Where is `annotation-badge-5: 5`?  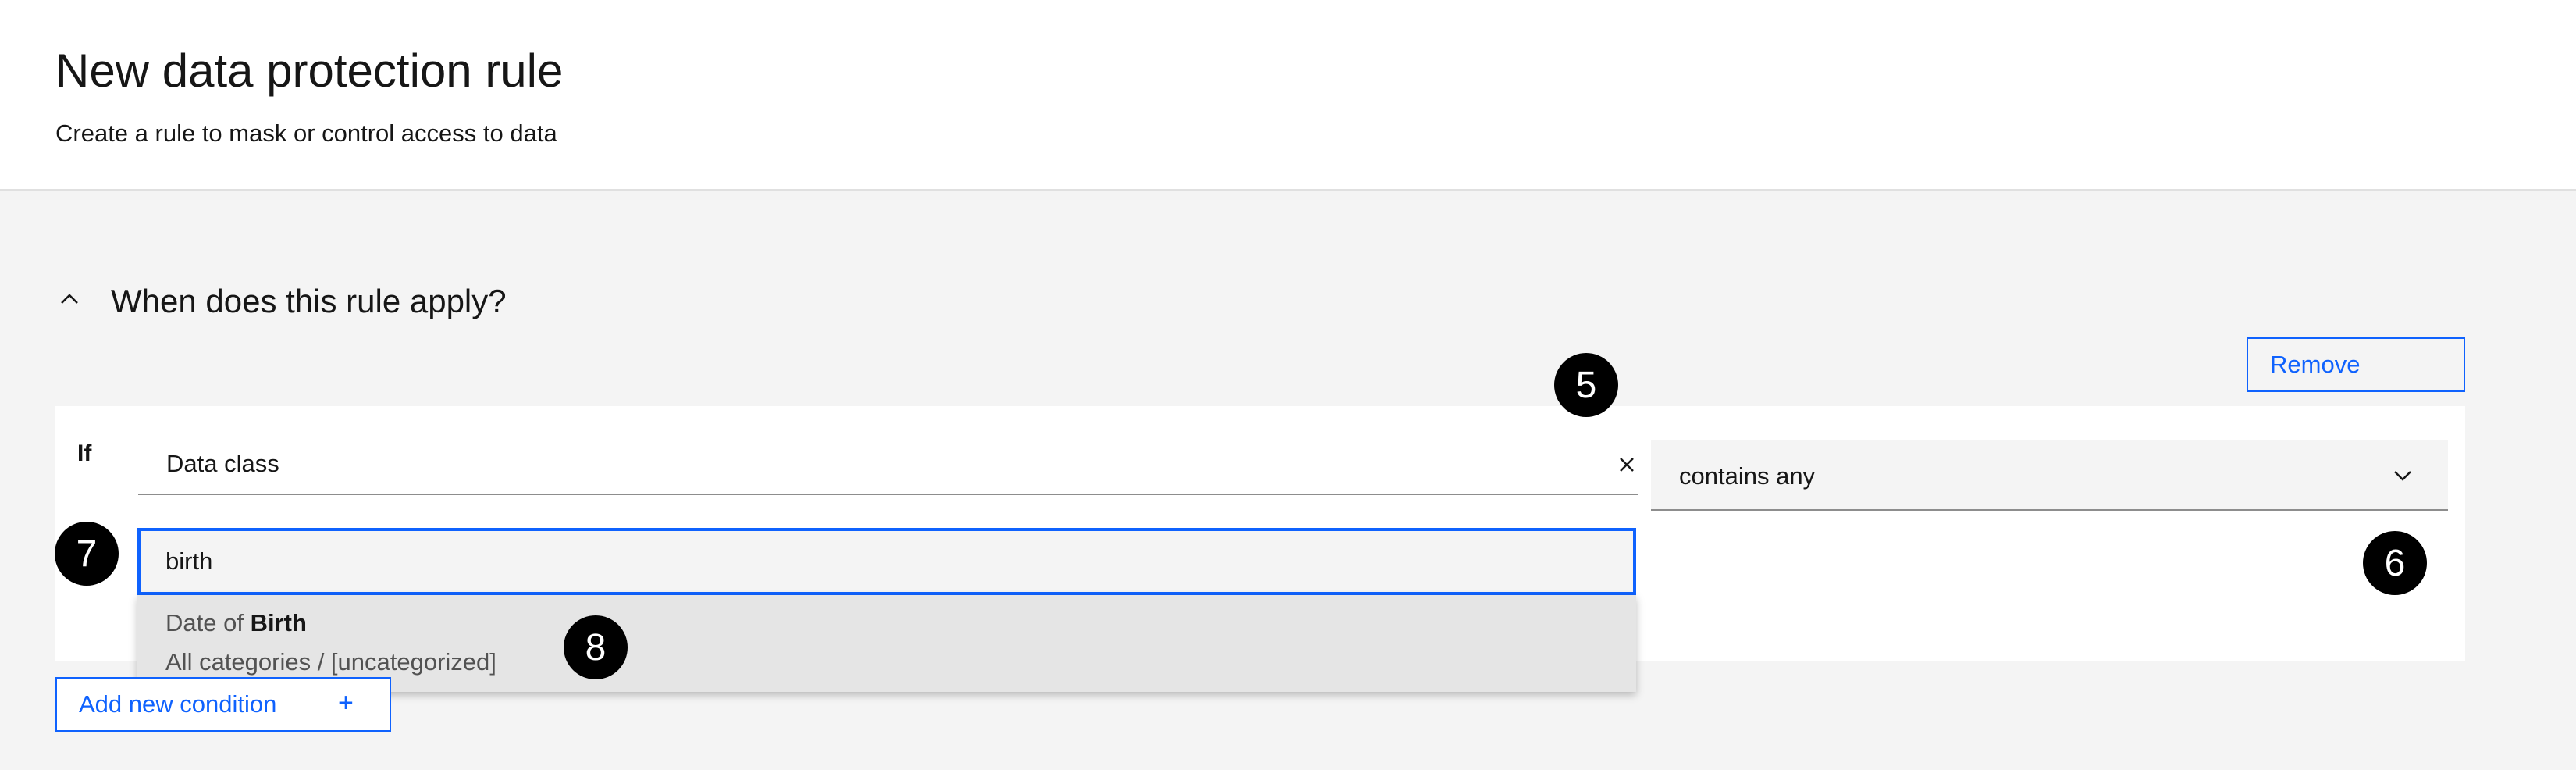 annotation-badge-5: 5 is located at coordinates (1586, 385).